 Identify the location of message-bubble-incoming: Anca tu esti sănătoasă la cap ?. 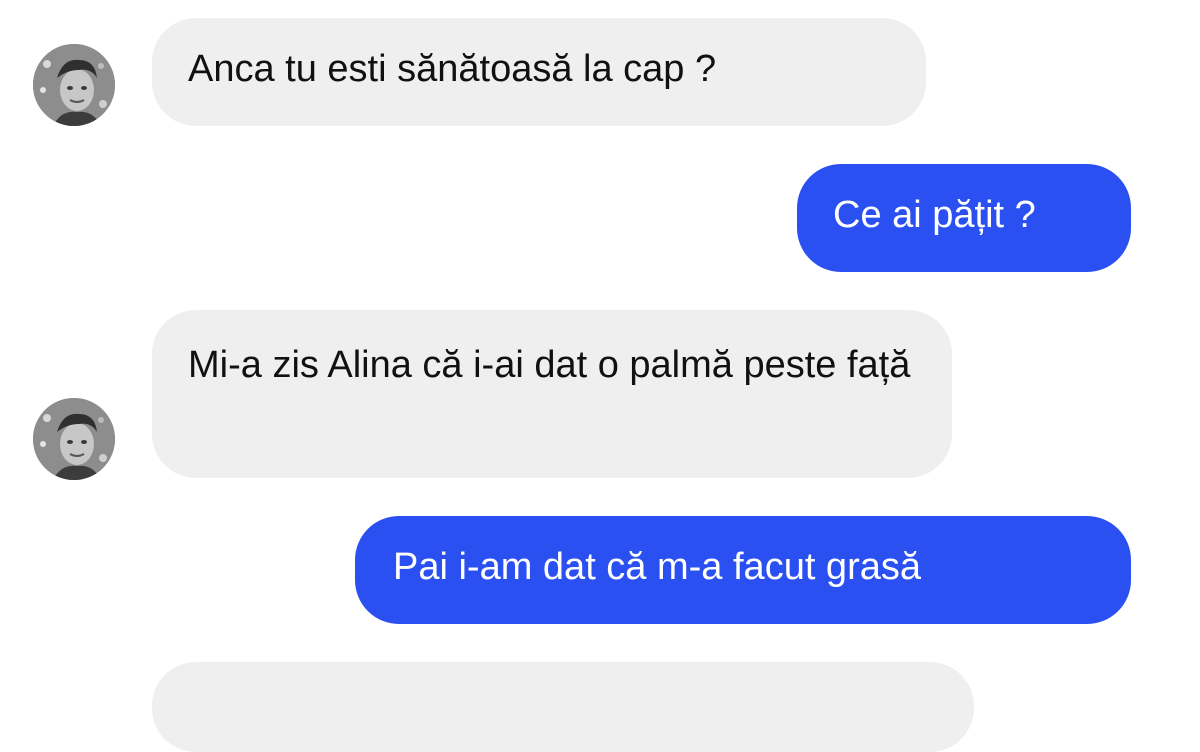
(539, 72).